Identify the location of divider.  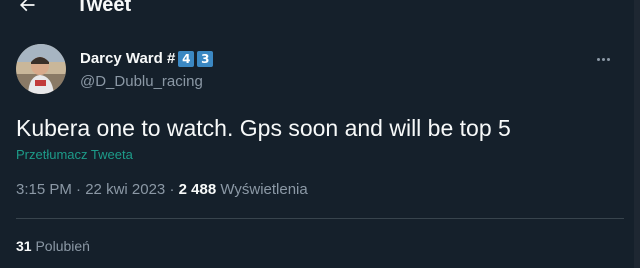
(320, 218).